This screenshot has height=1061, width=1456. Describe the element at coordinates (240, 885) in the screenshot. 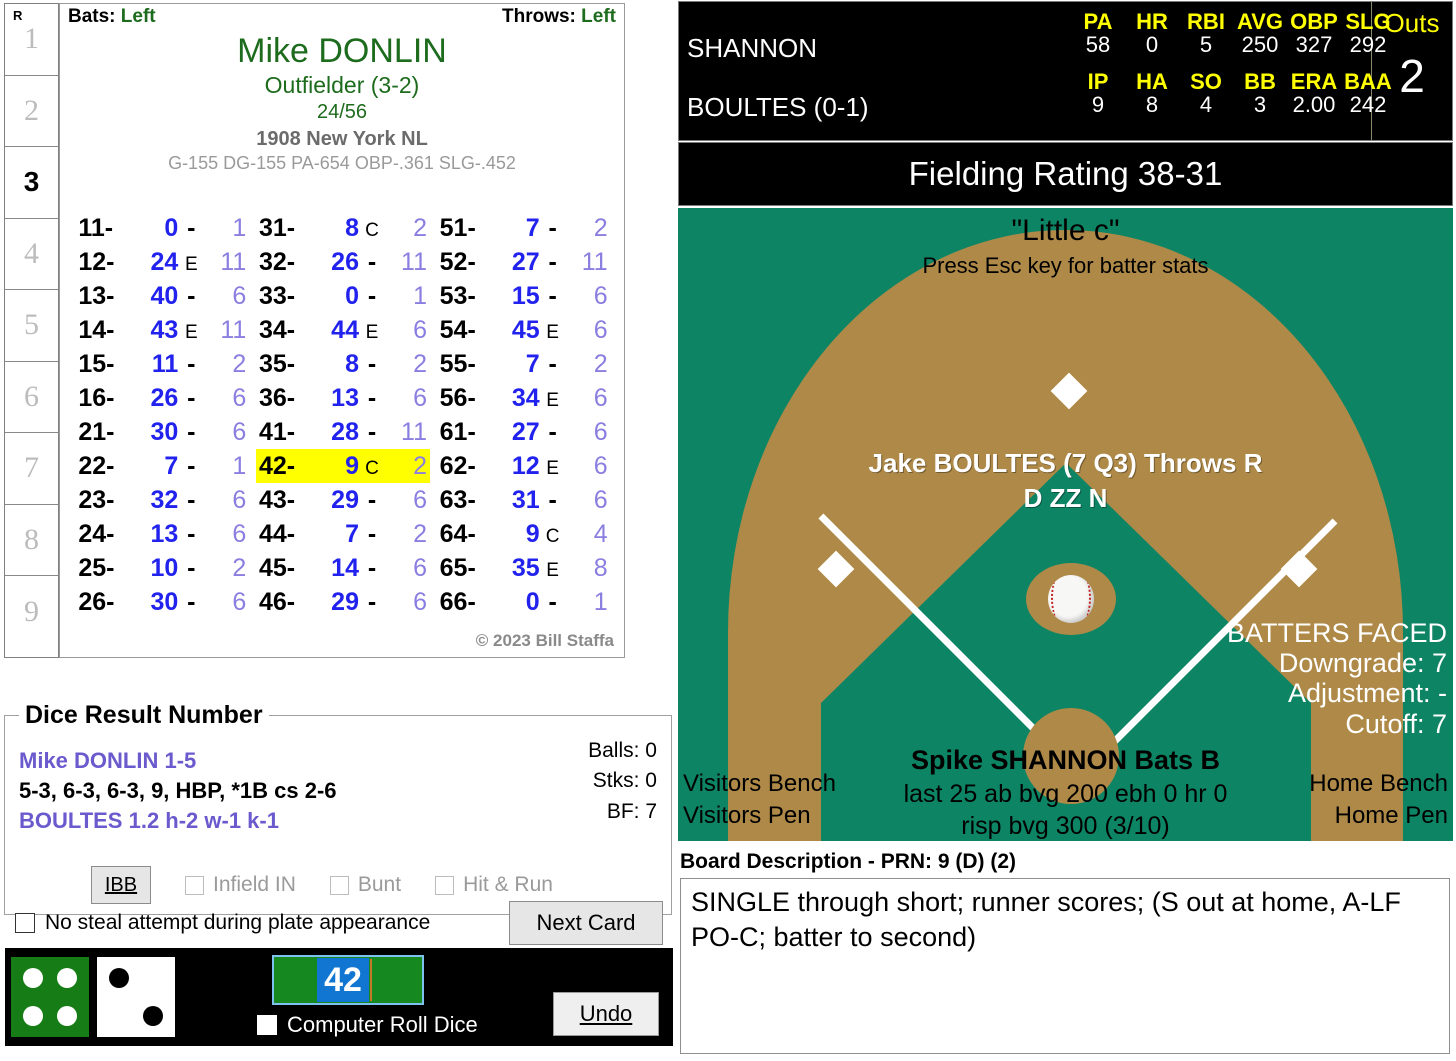

I see `infield-in-checkbox: Infield IN` at that location.